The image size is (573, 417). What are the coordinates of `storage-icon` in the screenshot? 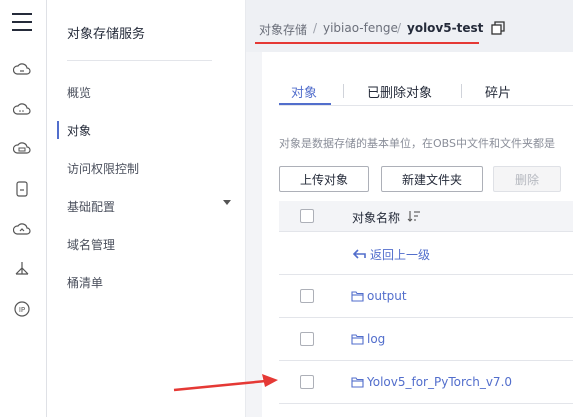 It's located at (22, 189).